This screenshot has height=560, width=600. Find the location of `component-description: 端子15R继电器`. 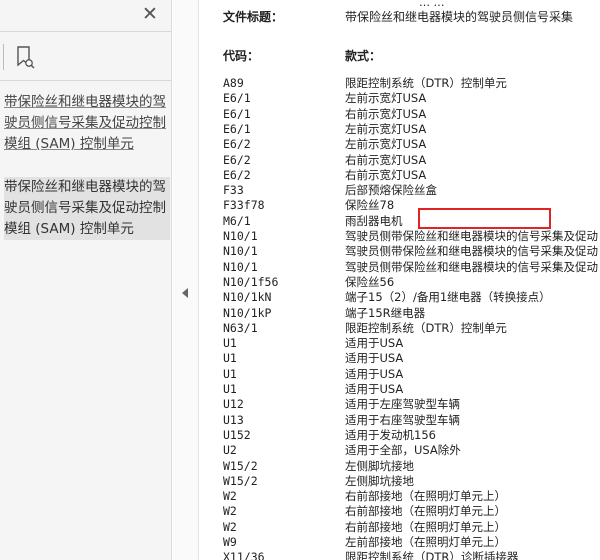

component-description: 端子15R继电器 is located at coordinates (385, 312).